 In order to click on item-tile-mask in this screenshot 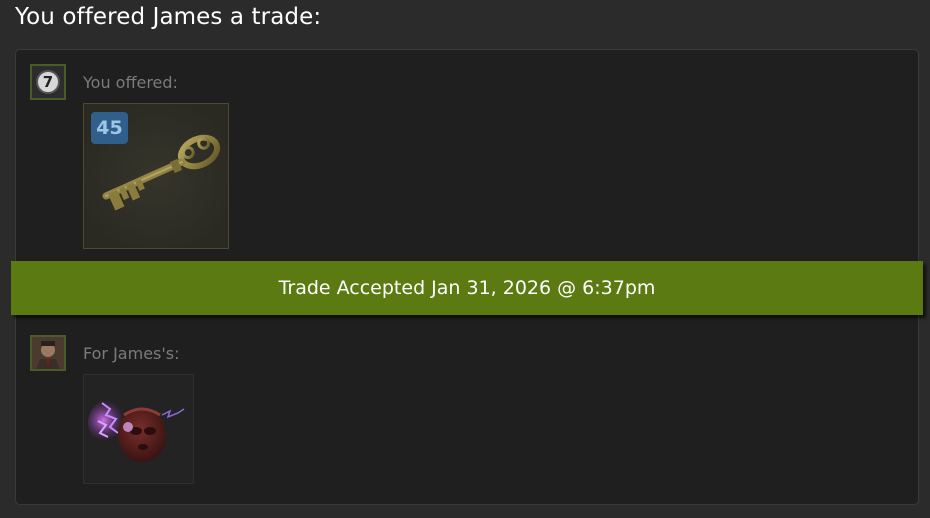, I will do `click(138, 429)`.